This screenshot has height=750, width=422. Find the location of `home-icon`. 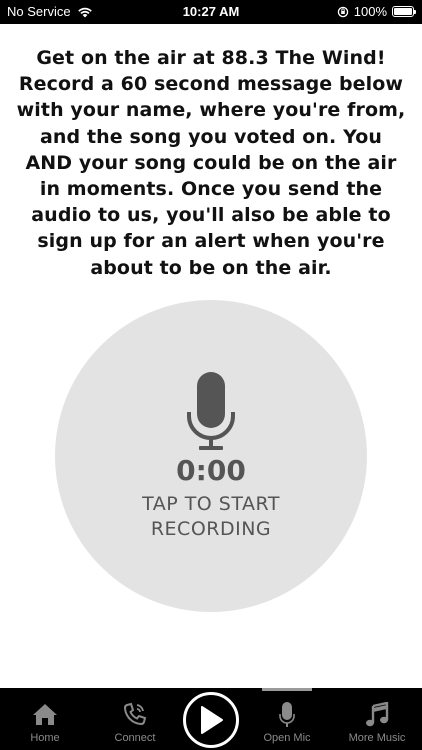

home-icon is located at coordinates (45, 714).